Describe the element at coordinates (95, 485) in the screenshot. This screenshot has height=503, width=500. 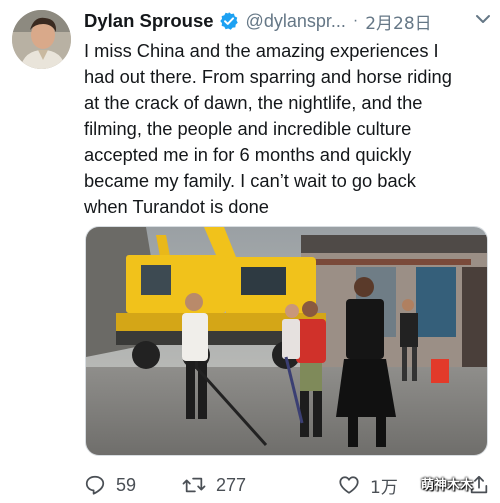
I see `reply-icon` at that location.